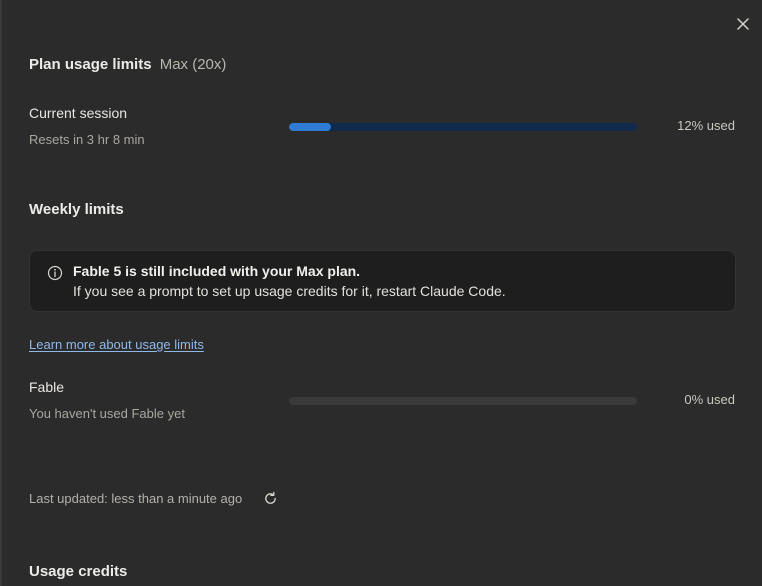  I want to click on fable-progress-bar, so click(463, 401).